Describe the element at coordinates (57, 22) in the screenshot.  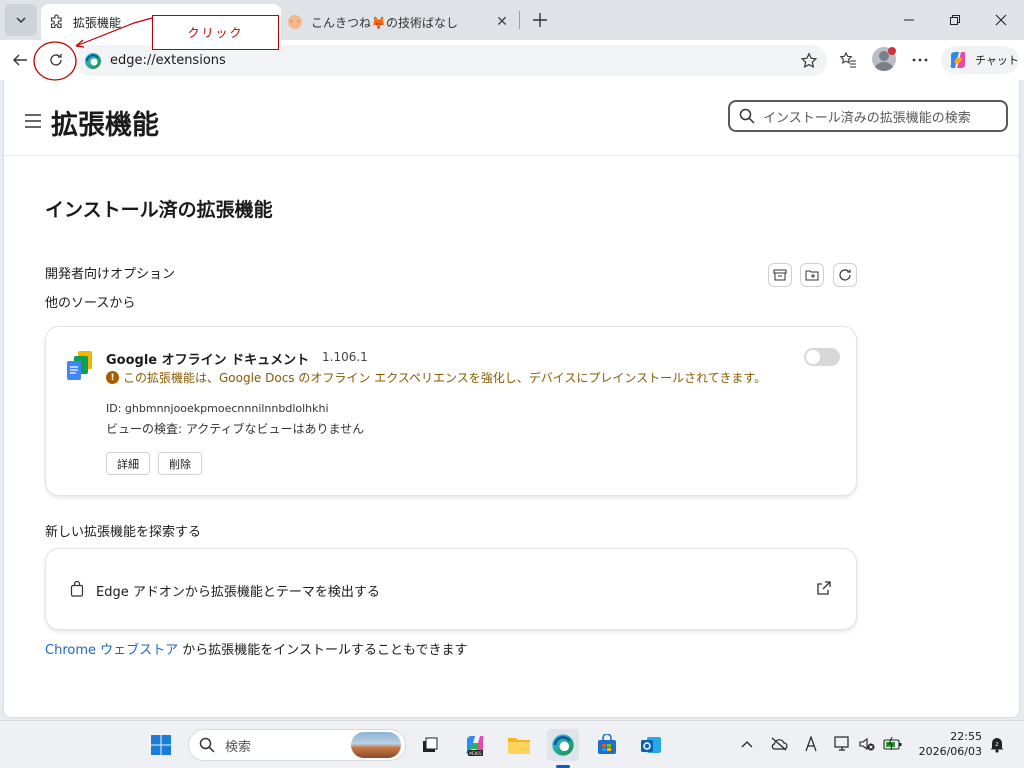
I see `puzzle-icon` at that location.